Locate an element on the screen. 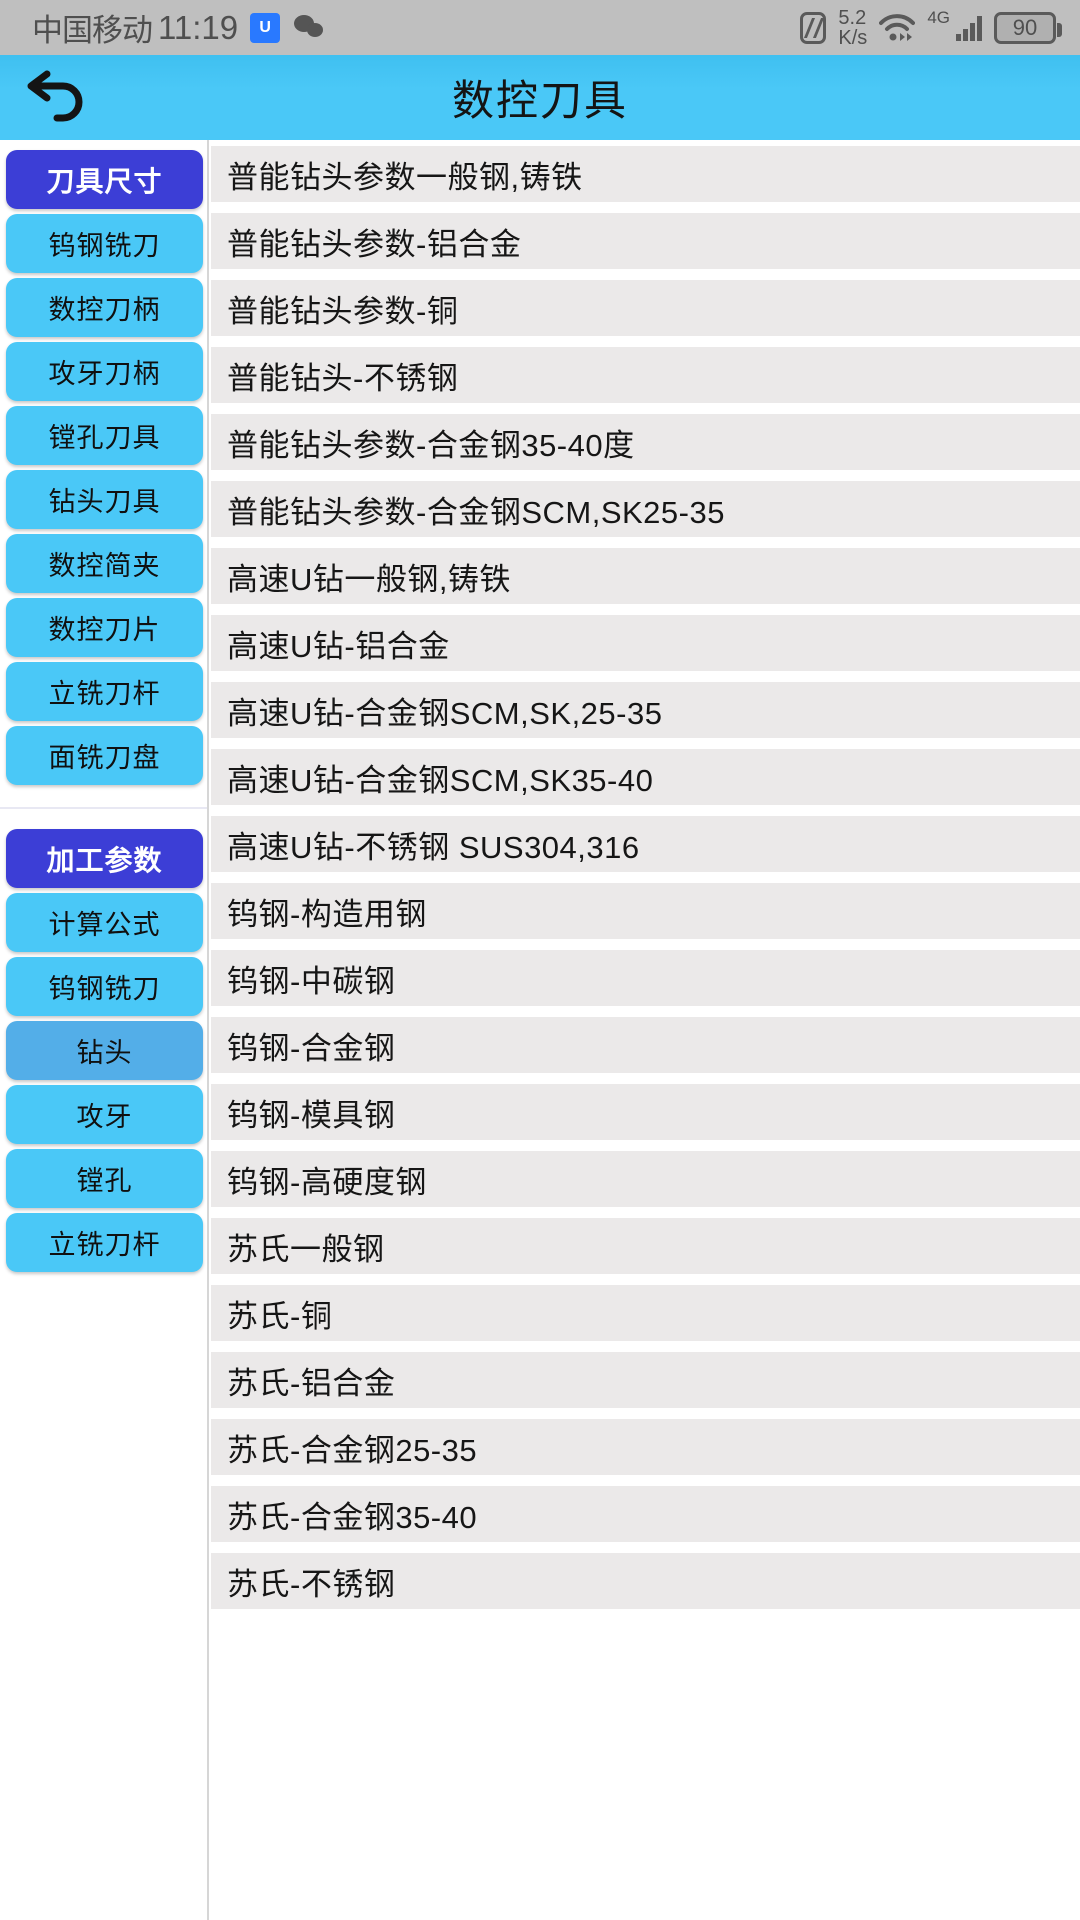 The image size is (1080, 1920). wechat-icon is located at coordinates (310, 27).